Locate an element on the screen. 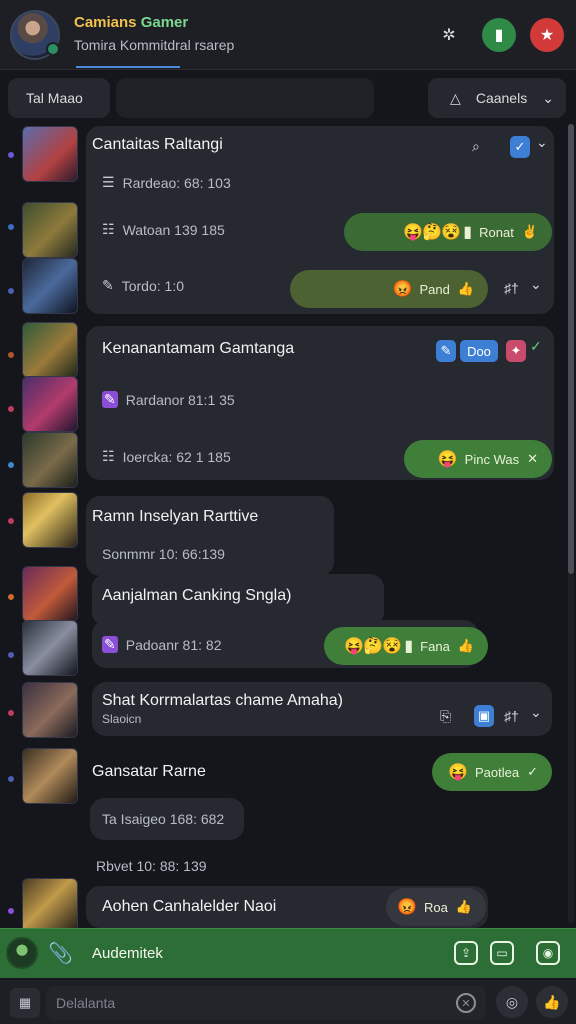 The image size is (576, 1024). reaction-bubble: 😡 Roa 👍 is located at coordinates (436, 907).